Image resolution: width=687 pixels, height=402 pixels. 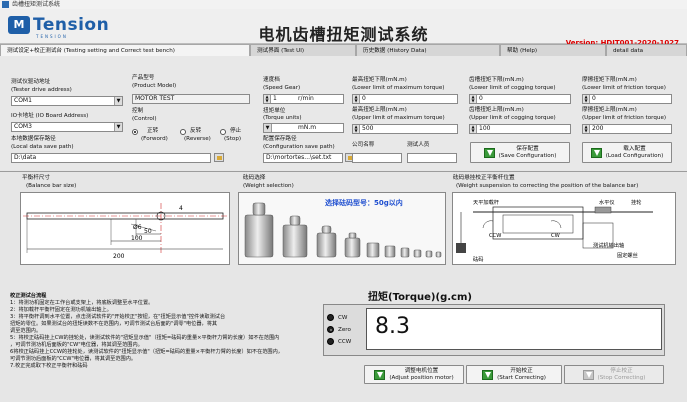 What do you see at coordinates (609, 110) in the screenshot?
I see `friction-upper-label: 摩擦扭矩上限(mN.m)` at bounding box center [609, 110].